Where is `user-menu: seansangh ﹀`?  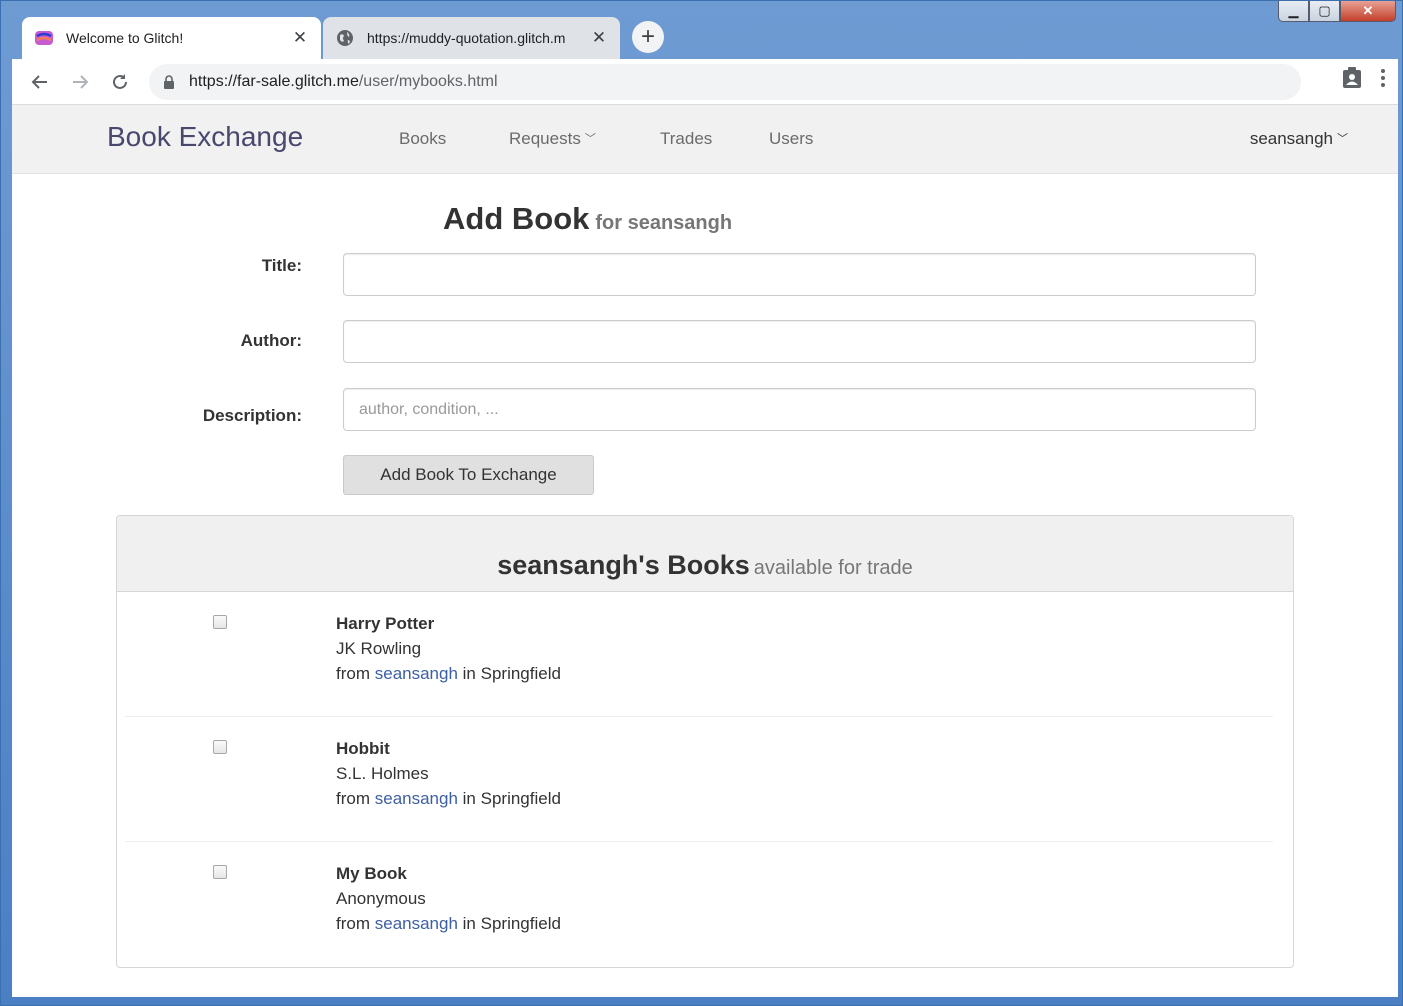
user-menu: seansangh ﹀ is located at coordinates (1299, 139).